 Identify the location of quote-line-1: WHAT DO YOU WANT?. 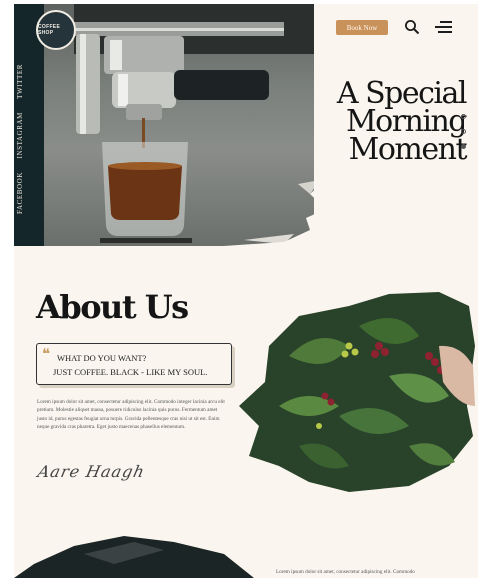
(102, 358).